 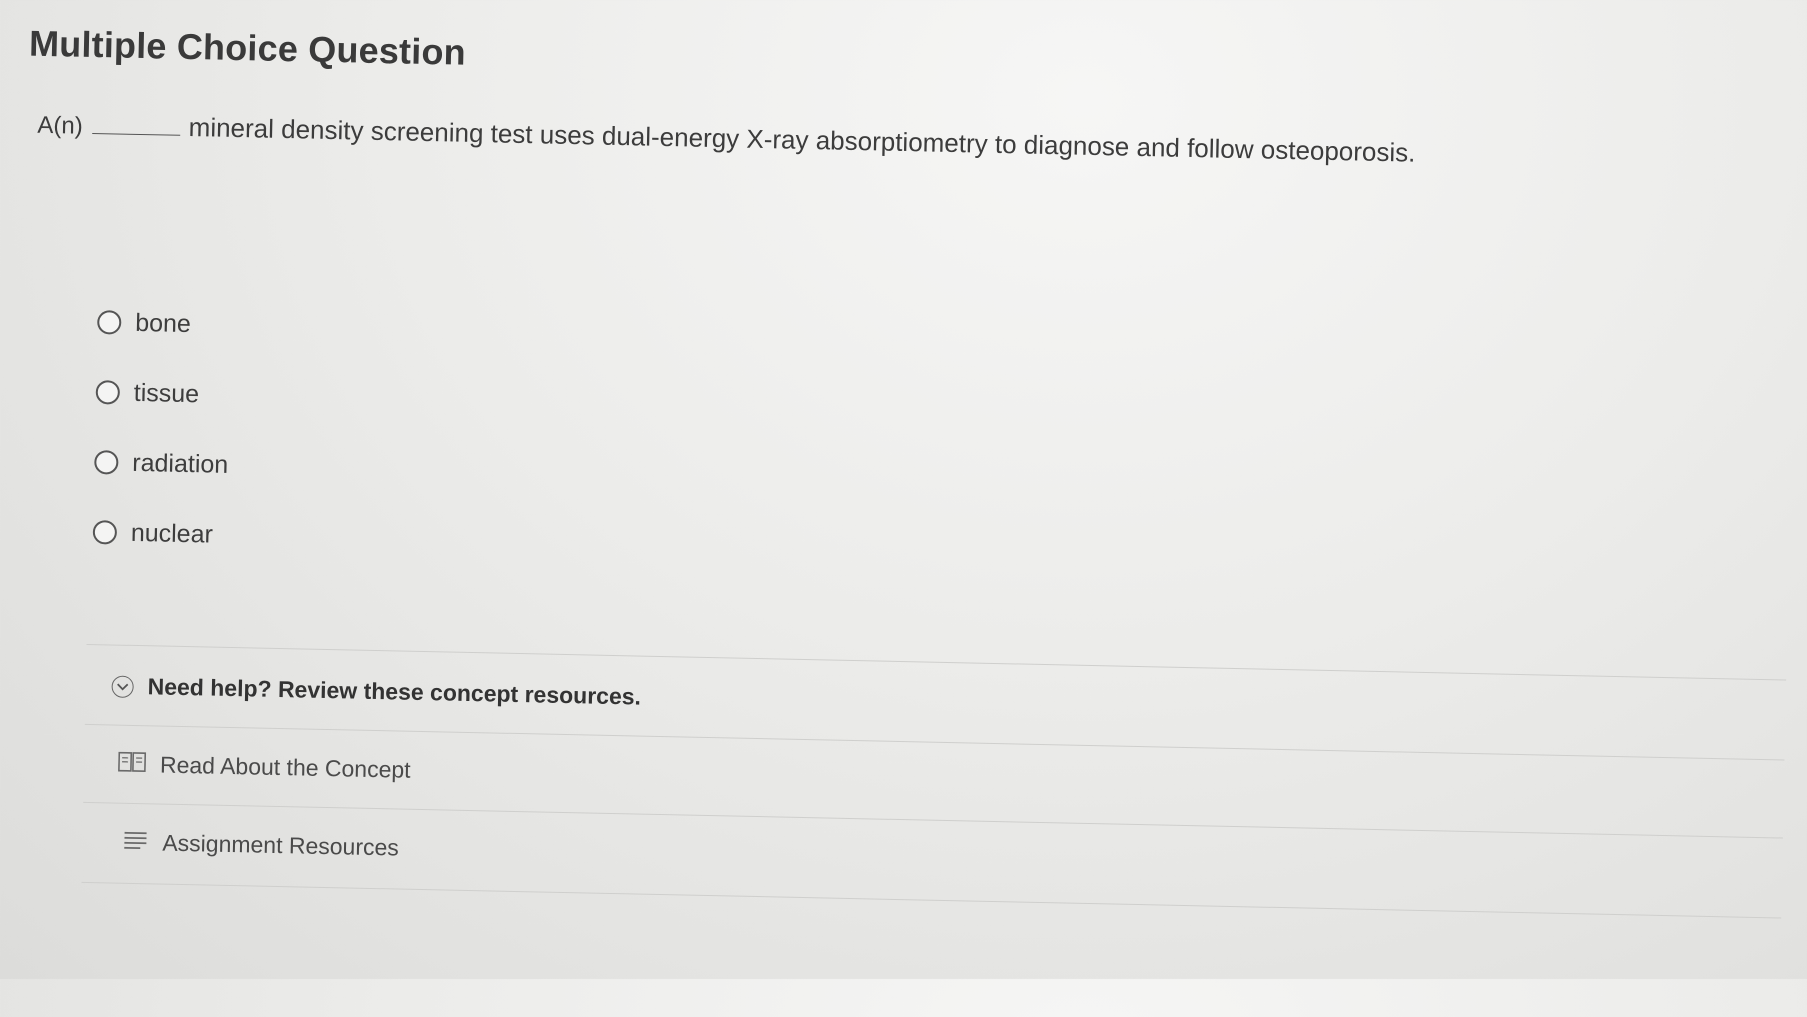 I want to click on assignment-resources-link: Assignment Resources, so click(x=260, y=845).